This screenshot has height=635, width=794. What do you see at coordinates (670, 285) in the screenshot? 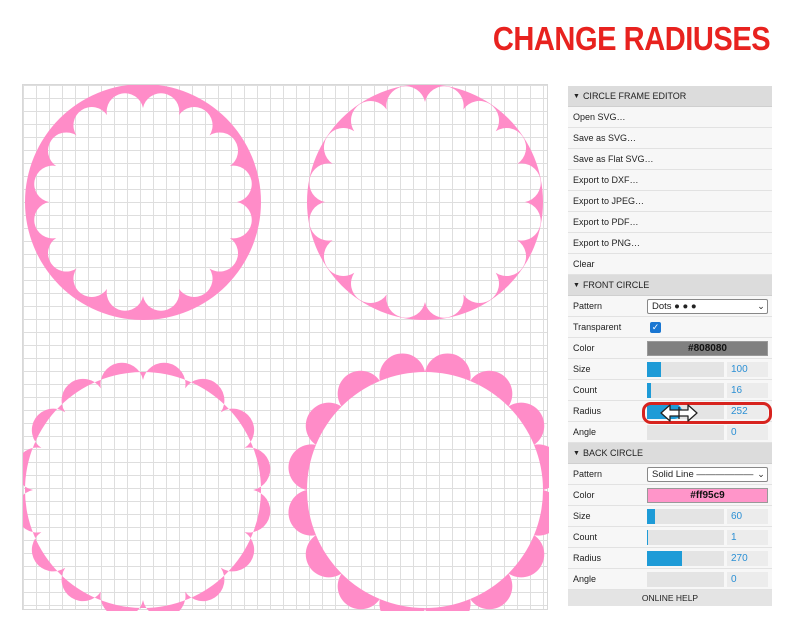
I see `section-front-circle: ▼ FRONT CIRCLE` at bounding box center [670, 285].